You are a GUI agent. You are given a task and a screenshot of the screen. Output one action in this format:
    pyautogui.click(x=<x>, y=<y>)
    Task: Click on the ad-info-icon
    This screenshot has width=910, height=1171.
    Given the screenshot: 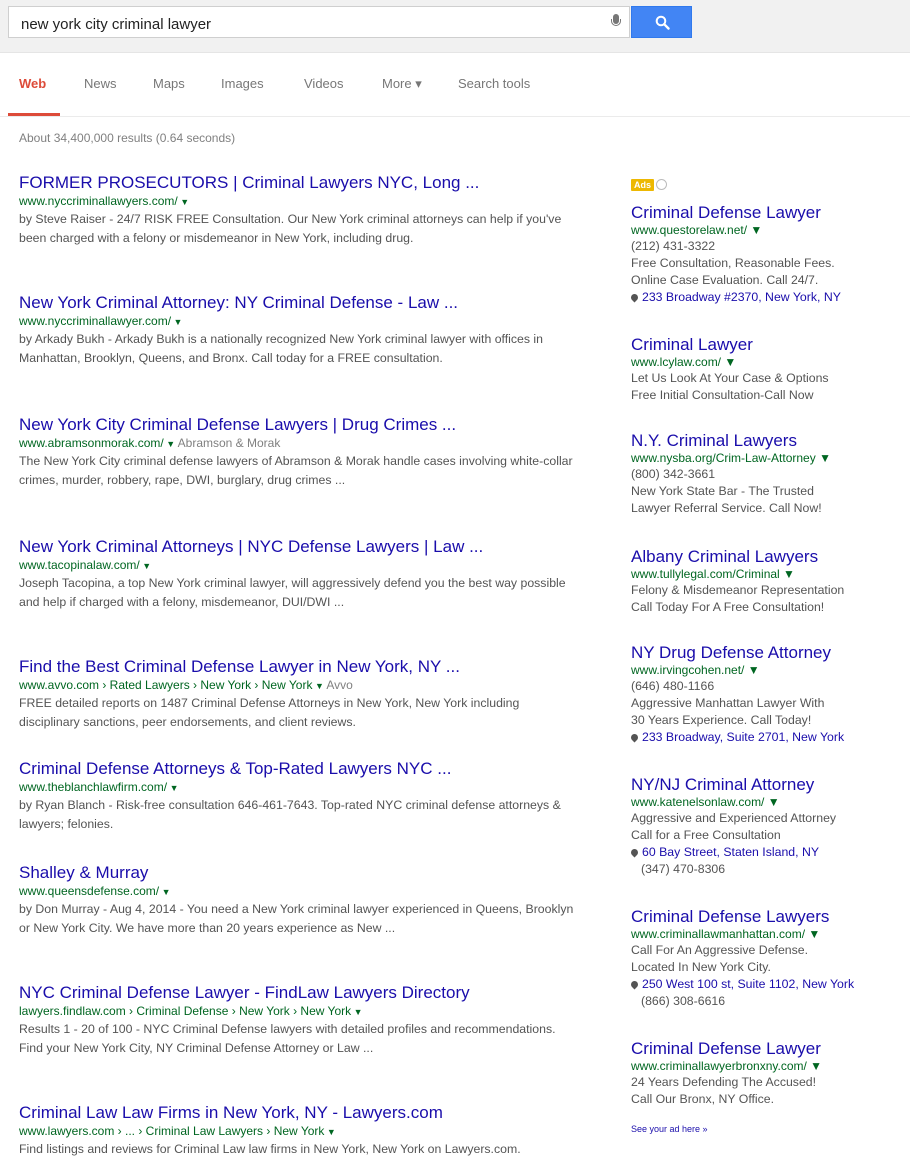 What is the action you would take?
    pyautogui.click(x=662, y=185)
    